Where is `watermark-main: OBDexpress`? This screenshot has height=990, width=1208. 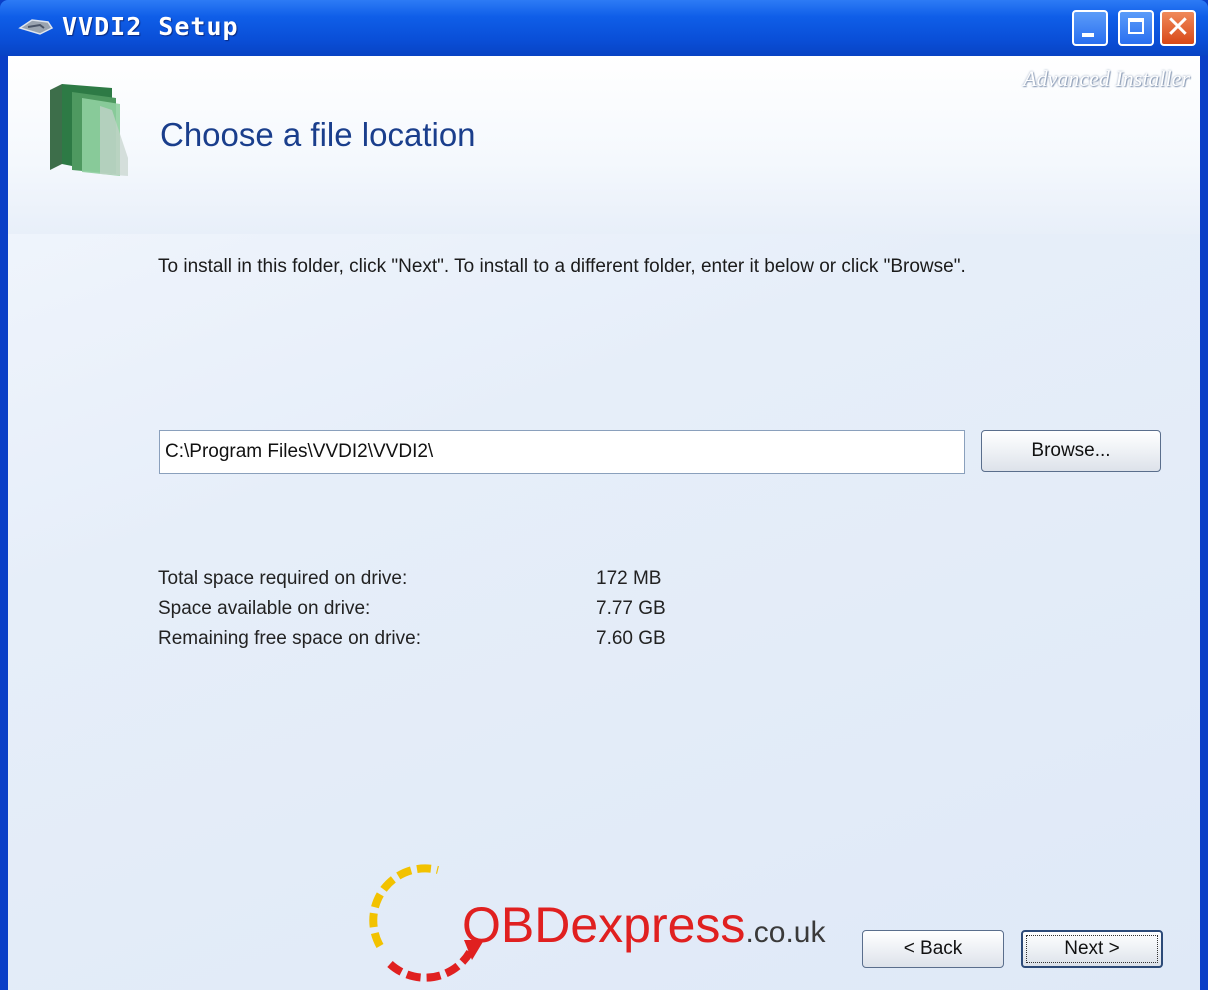 watermark-main: OBDexpress is located at coordinates (604, 925).